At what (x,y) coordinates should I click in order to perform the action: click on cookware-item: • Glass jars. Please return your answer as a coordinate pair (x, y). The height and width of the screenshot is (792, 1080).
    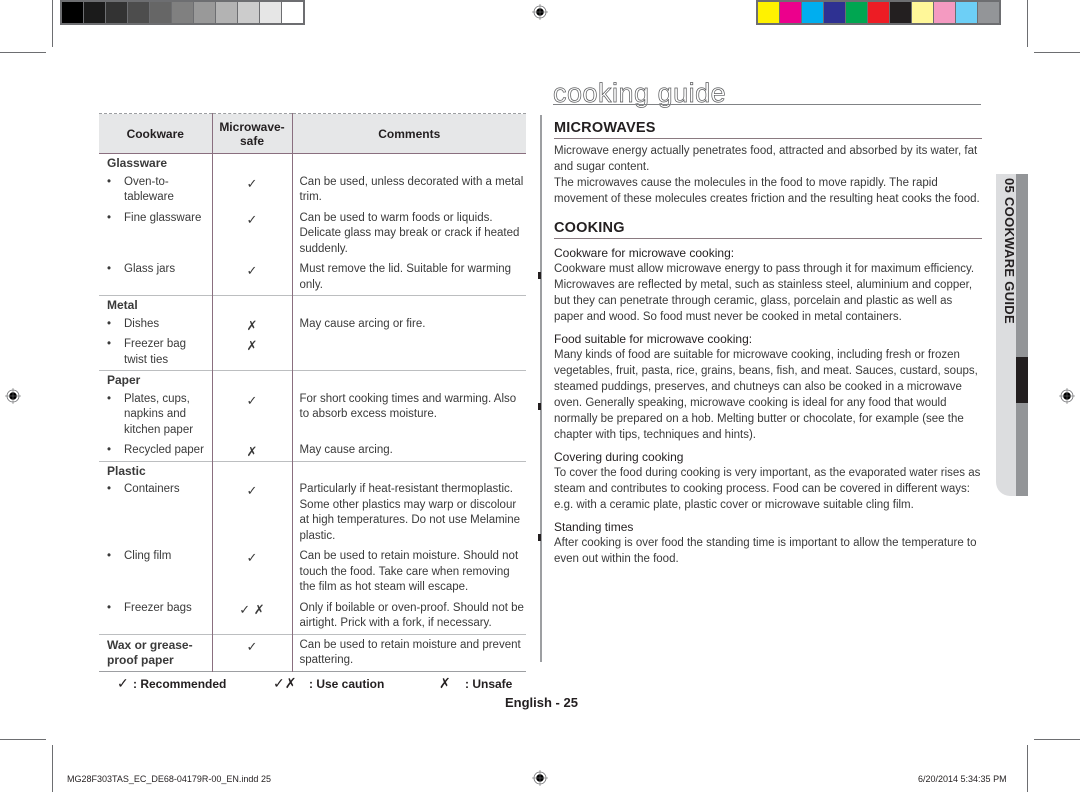
    Looking at the image, I should click on (155, 269).